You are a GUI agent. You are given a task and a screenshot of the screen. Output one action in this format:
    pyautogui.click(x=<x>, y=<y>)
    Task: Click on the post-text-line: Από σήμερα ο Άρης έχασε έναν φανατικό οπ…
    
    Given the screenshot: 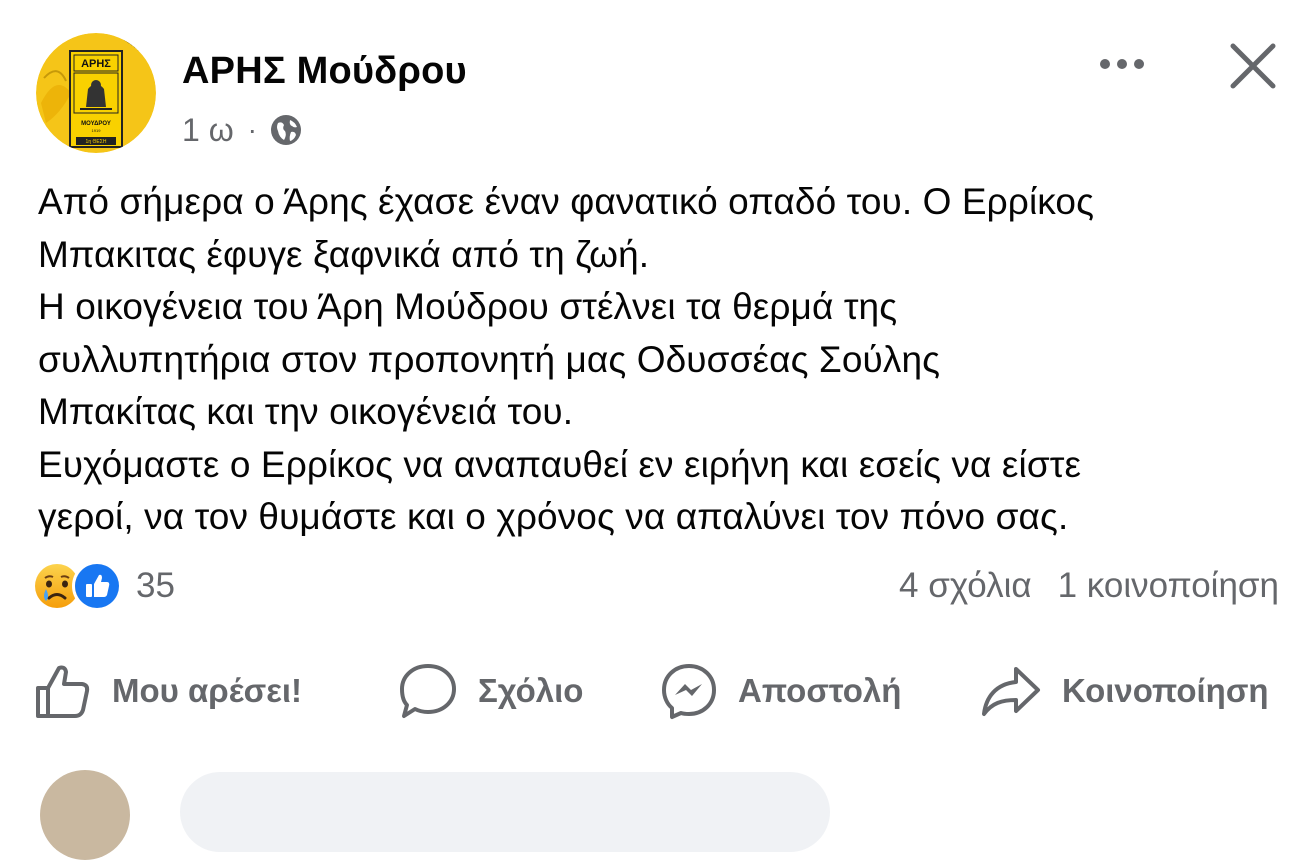 What is the action you would take?
    pyautogui.click(x=566, y=201)
    